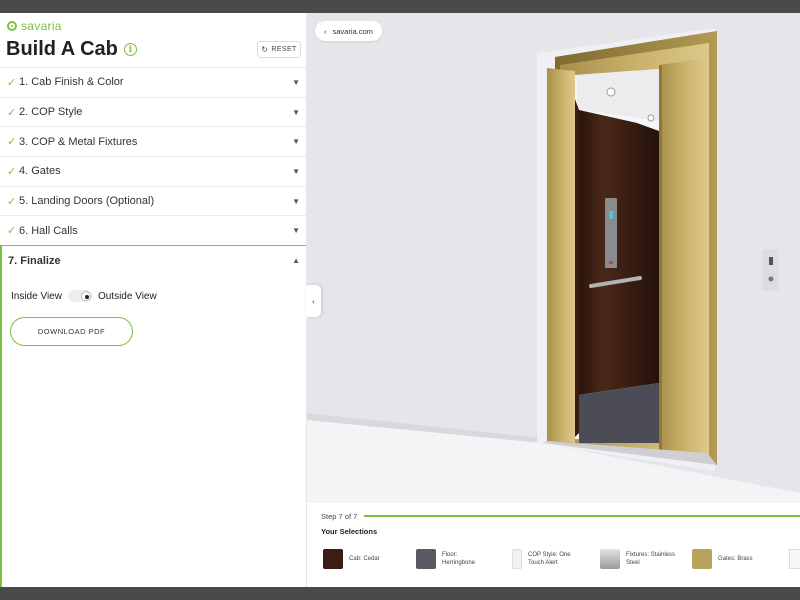 This screenshot has width=800, height=600. What do you see at coordinates (735, 559) in the screenshot?
I see `selection-label: Gates: Brass` at bounding box center [735, 559].